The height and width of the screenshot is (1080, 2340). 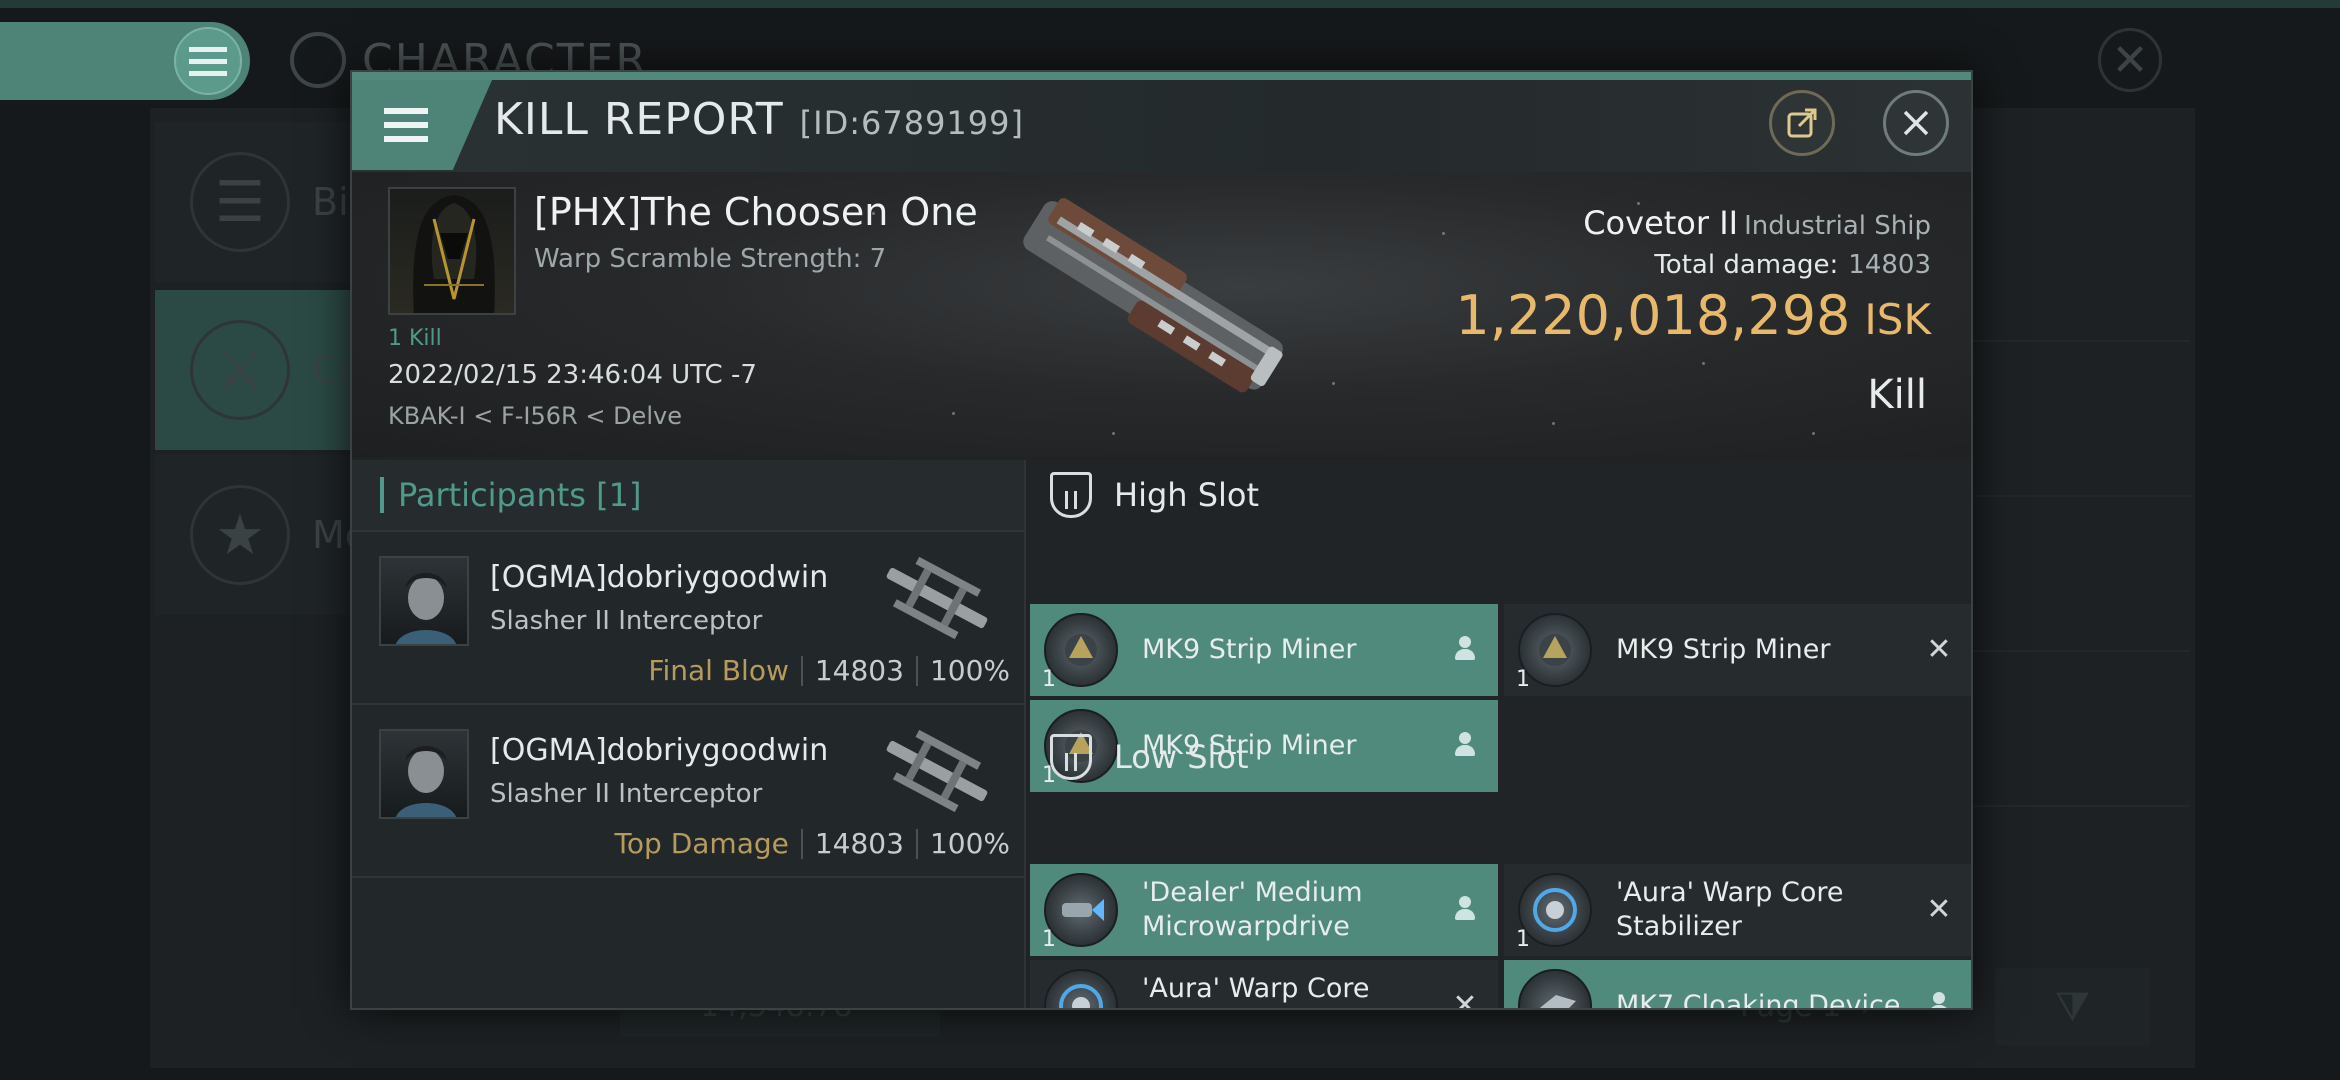 What do you see at coordinates (240, 202) in the screenshot?
I see `list-icon: ☰` at bounding box center [240, 202].